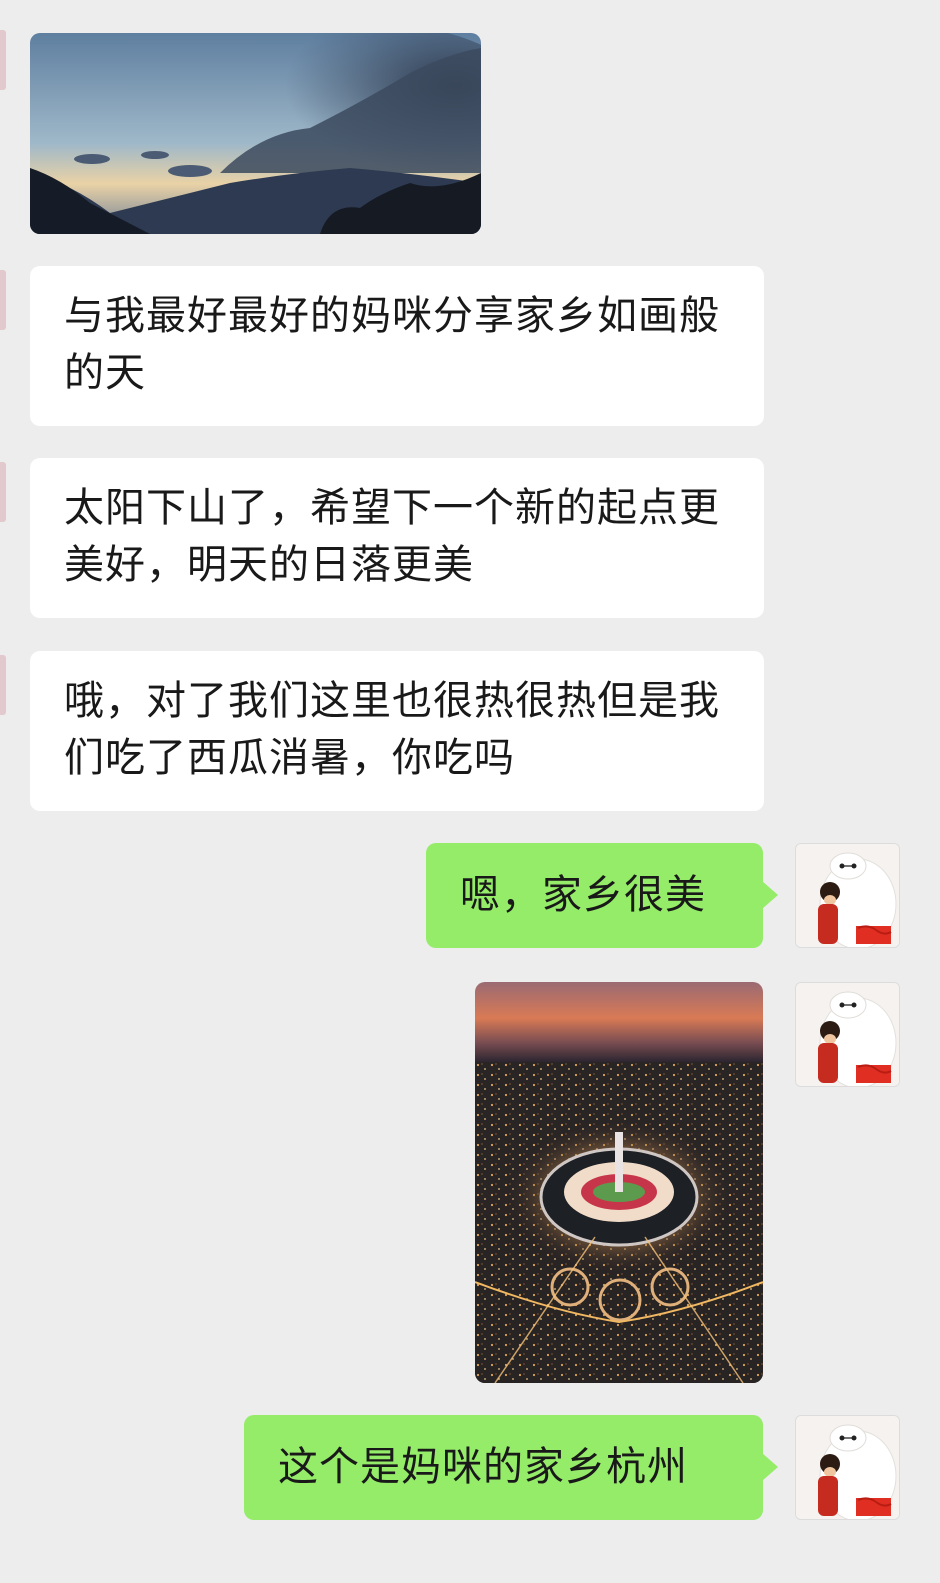  I want to click on incoming-message-bubble: 太阳下山了，希望下一个新的起点更美好，明天的日落更美, so click(397, 538).